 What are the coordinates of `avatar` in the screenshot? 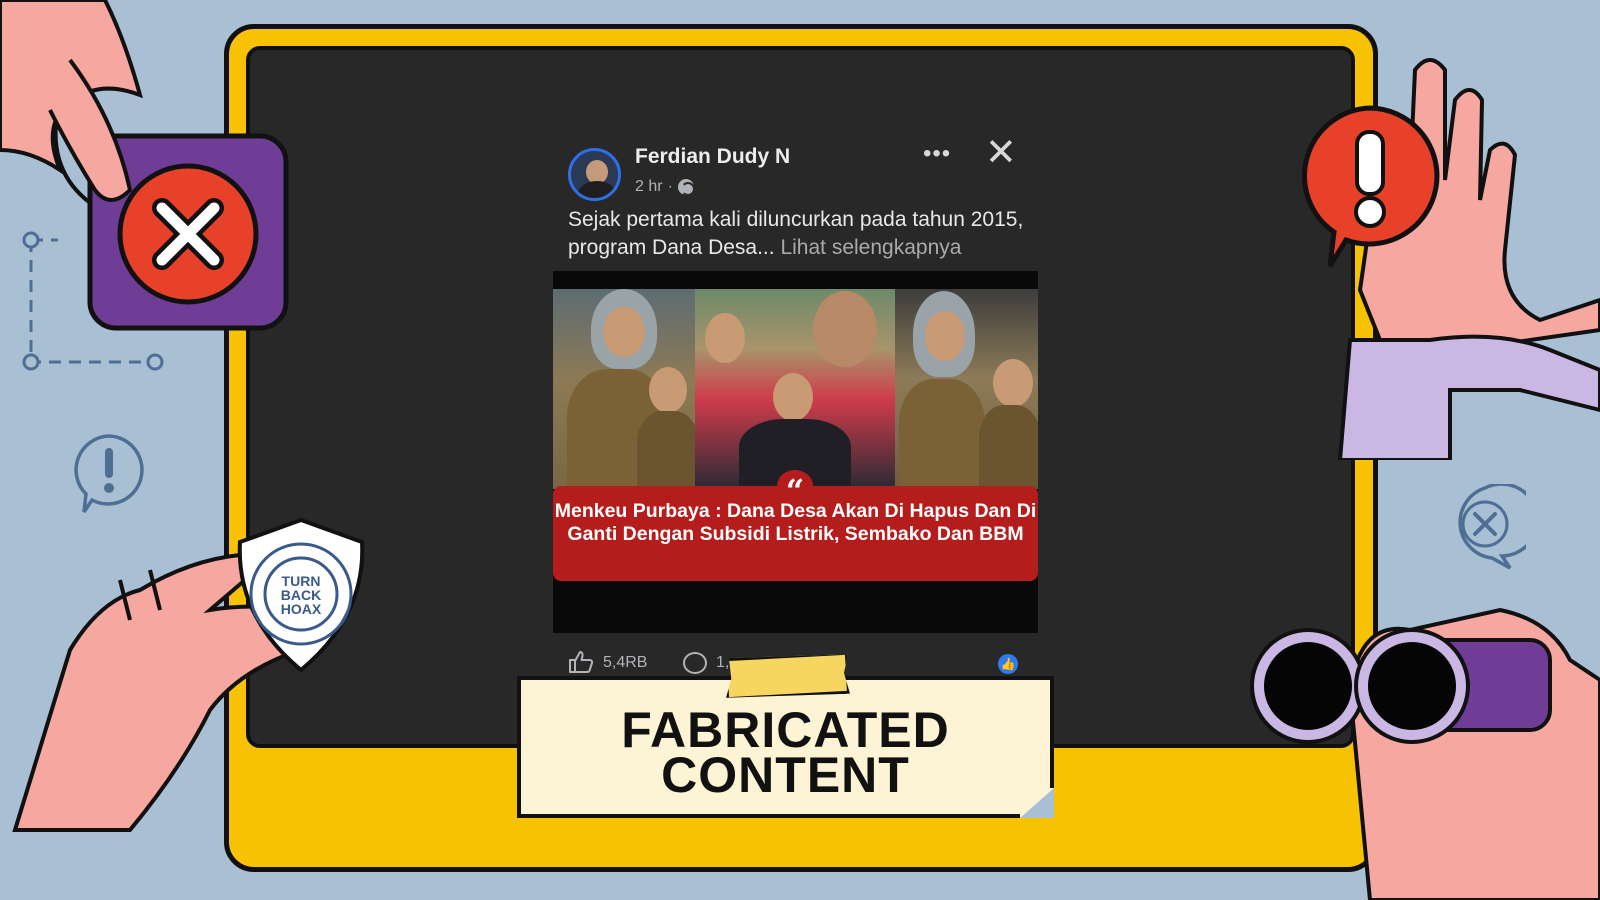 It's located at (594, 174).